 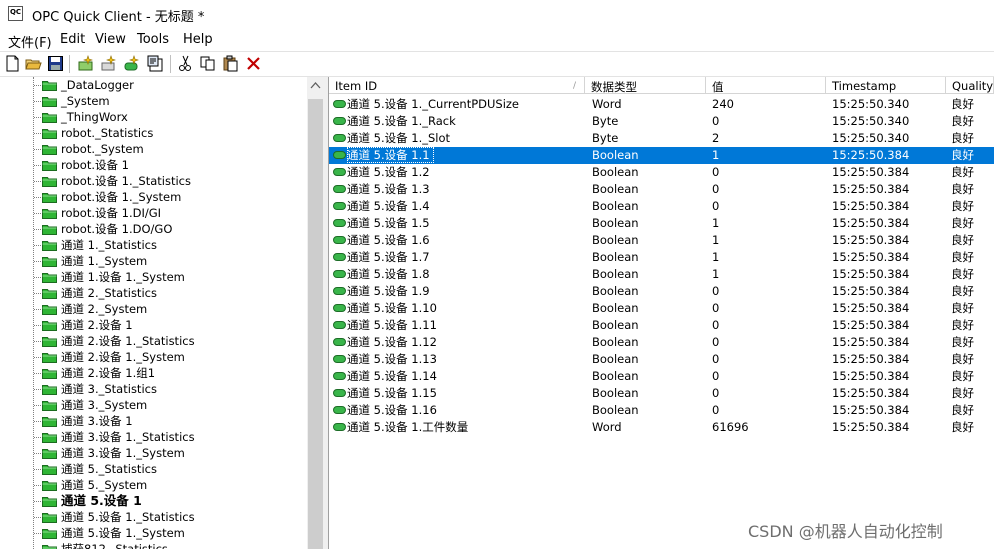 I want to click on table-row: 通道 5.设备 1._Rack Byte 0 15:25:50.340 良好, so click(x=661, y=121).